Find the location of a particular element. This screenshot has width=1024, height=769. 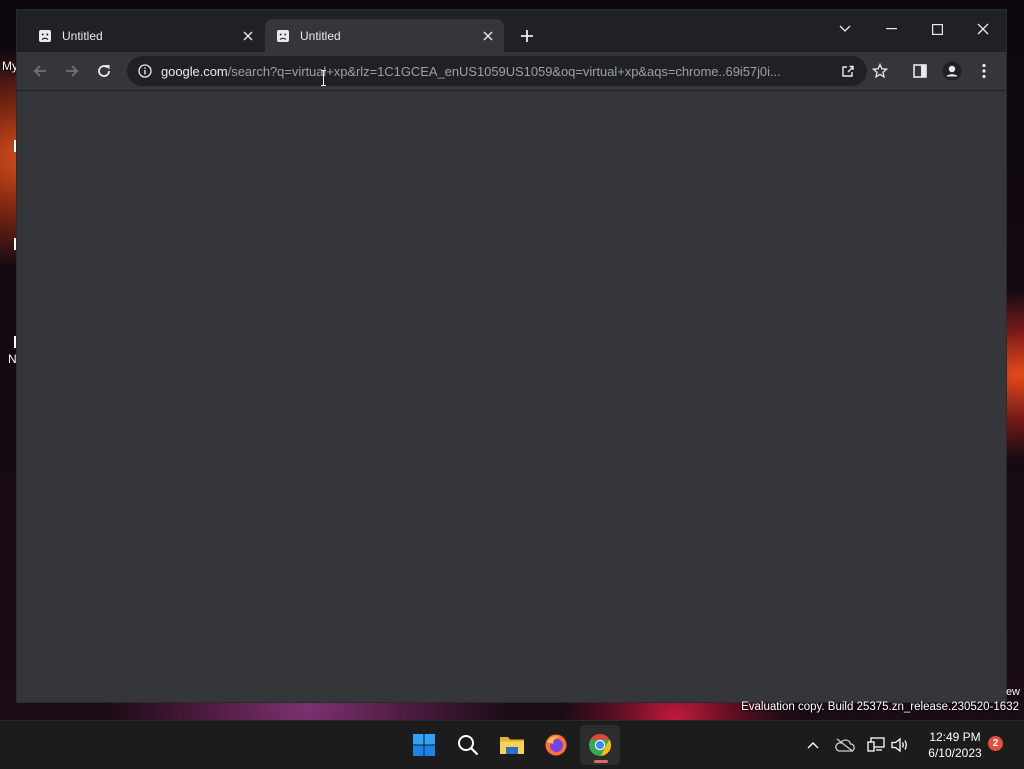

windows-logo-icon is located at coordinates (424, 745).